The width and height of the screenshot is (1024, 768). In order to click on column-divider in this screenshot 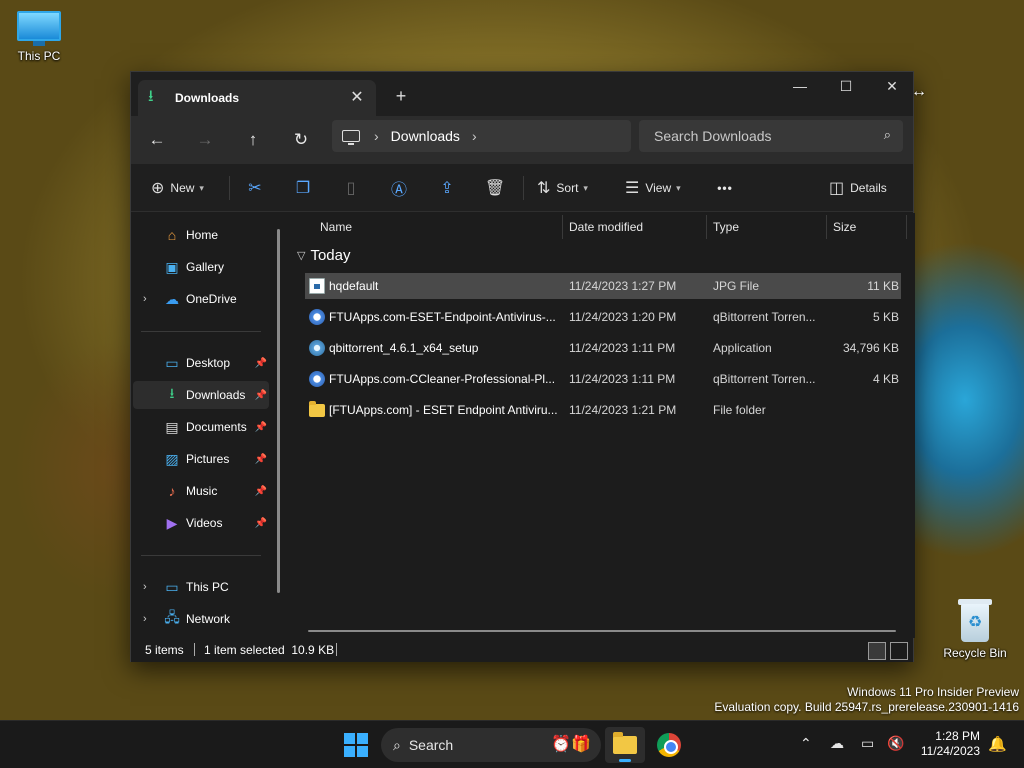, I will do `click(906, 227)`.